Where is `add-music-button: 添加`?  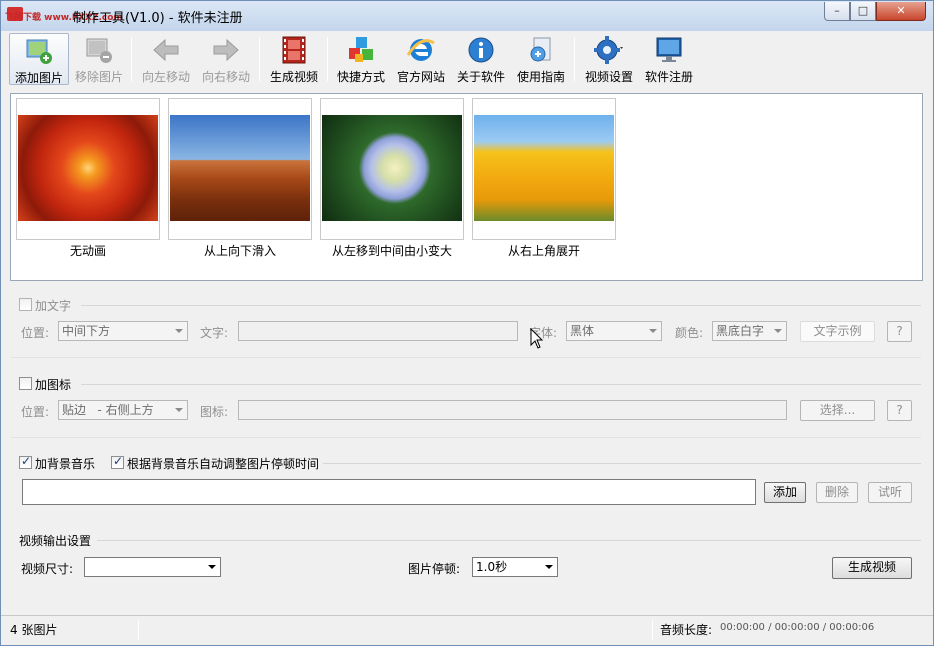
add-music-button: 添加 is located at coordinates (785, 492).